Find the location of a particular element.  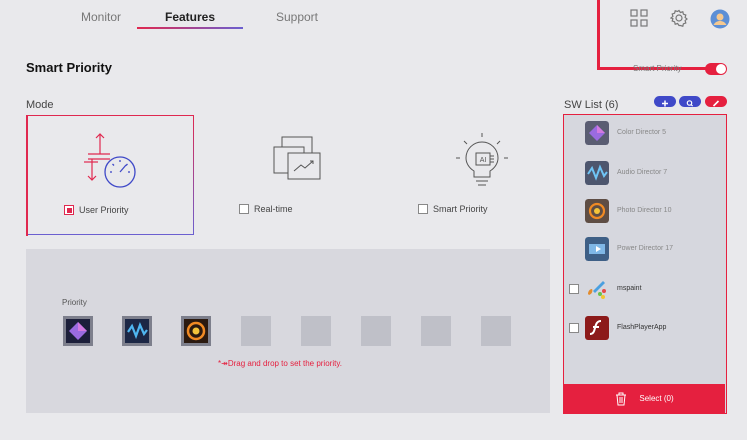

sw-item-power-director: Power Director 17 is located at coordinates (644, 251).